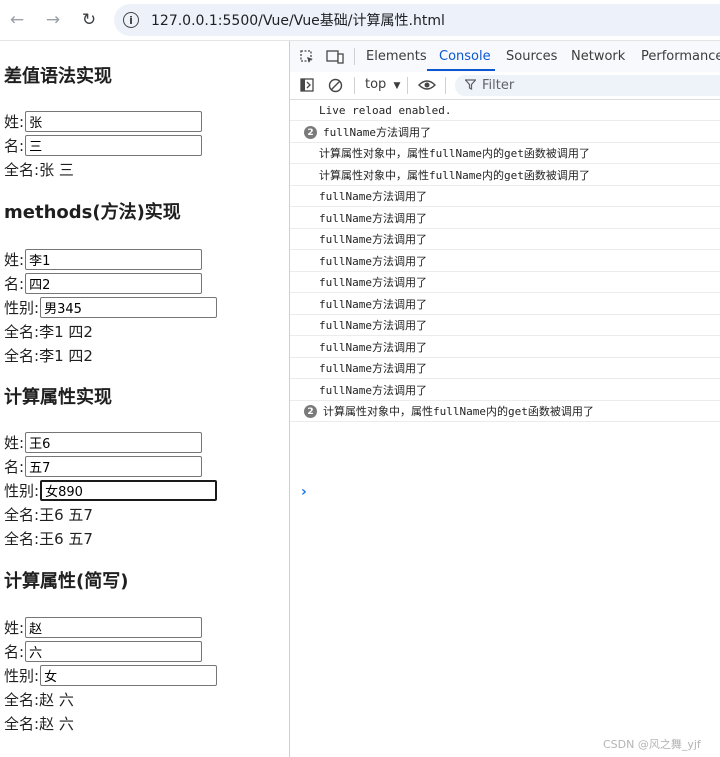 This screenshot has width=720, height=757. Describe the element at coordinates (587, 85) in the screenshot. I see `filter-input: Filter` at that location.